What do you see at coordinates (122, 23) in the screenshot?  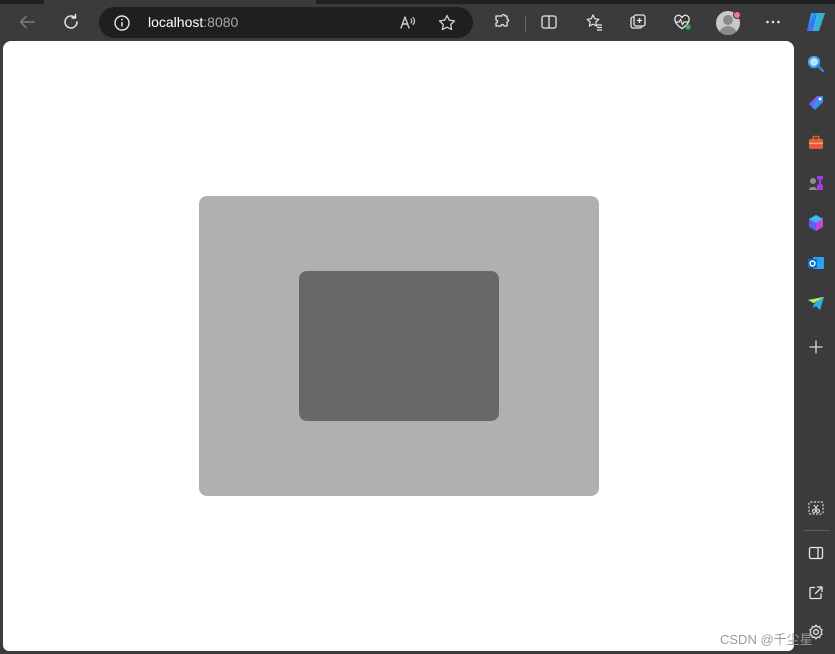 I see `info-icon` at bounding box center [122, 23].